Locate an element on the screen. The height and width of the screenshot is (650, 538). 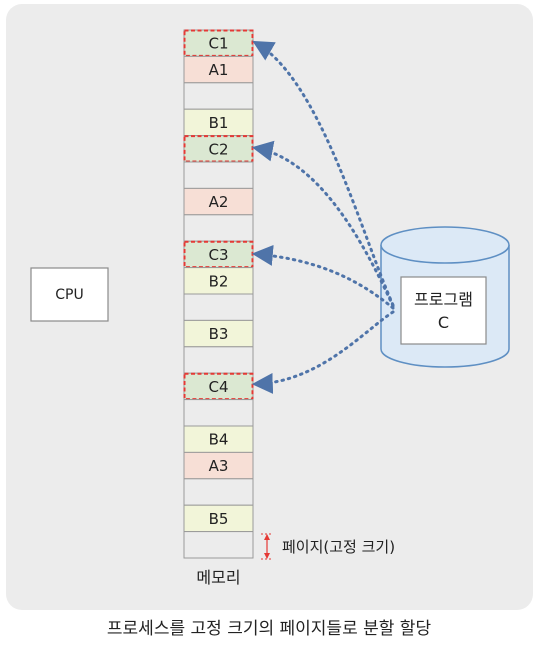
memory-page-label: B1 is located at coordinates (219, 123).